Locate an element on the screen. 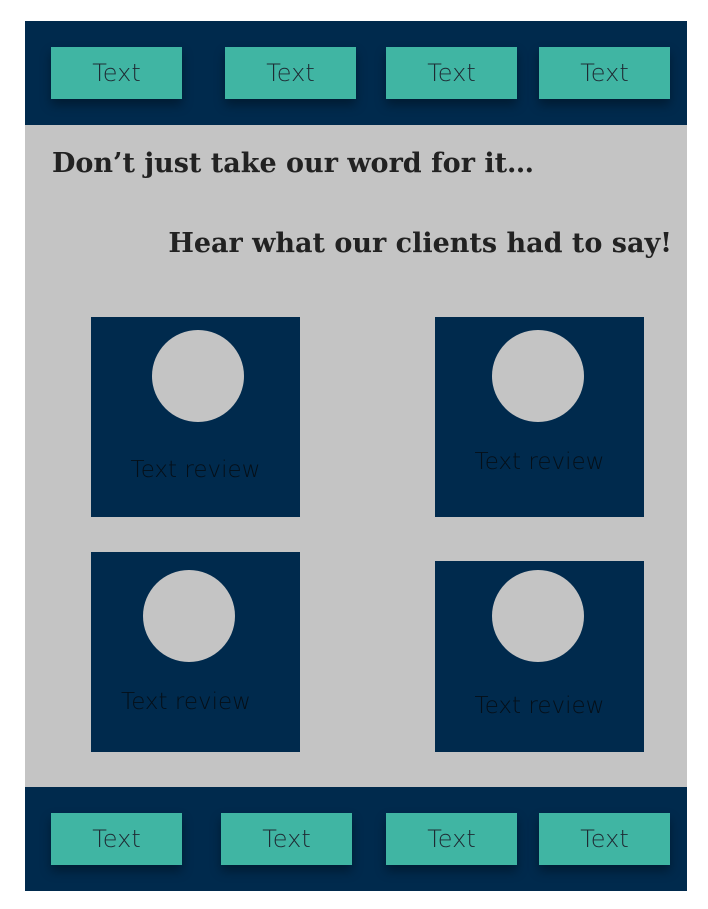  review-card-3: Text review is located at coordinates (195, 652).